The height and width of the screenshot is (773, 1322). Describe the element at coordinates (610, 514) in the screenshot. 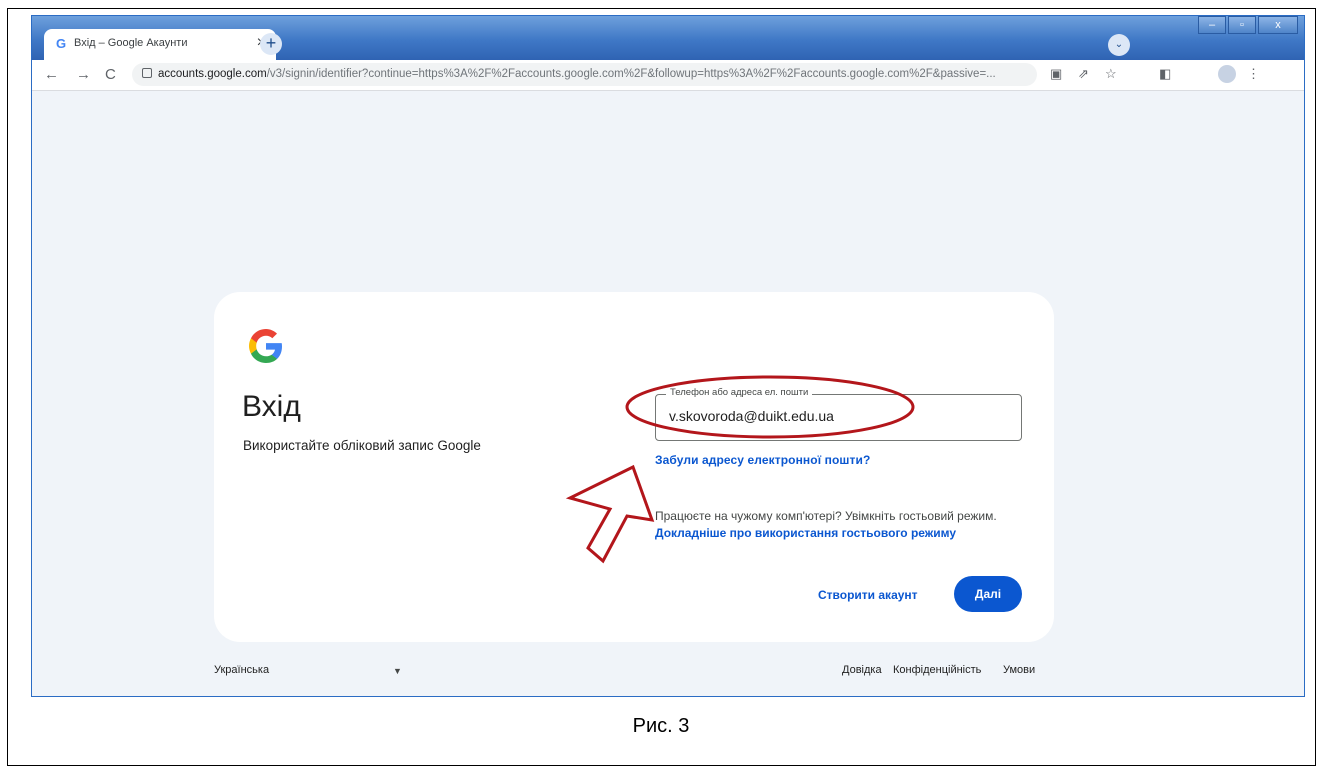

I see `pointer-arrow-icon` at that location.